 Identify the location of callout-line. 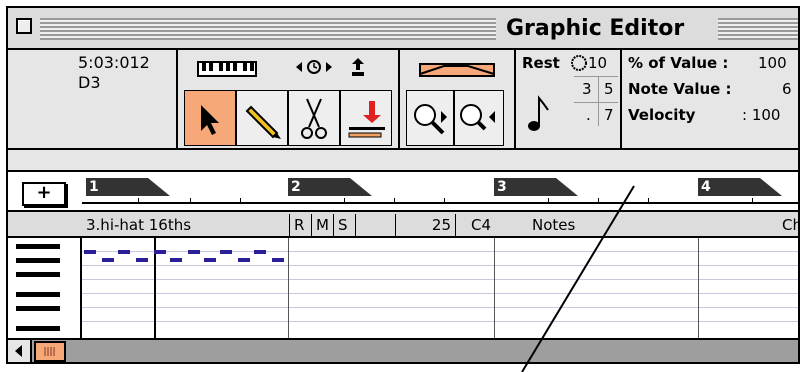
(578, 278).